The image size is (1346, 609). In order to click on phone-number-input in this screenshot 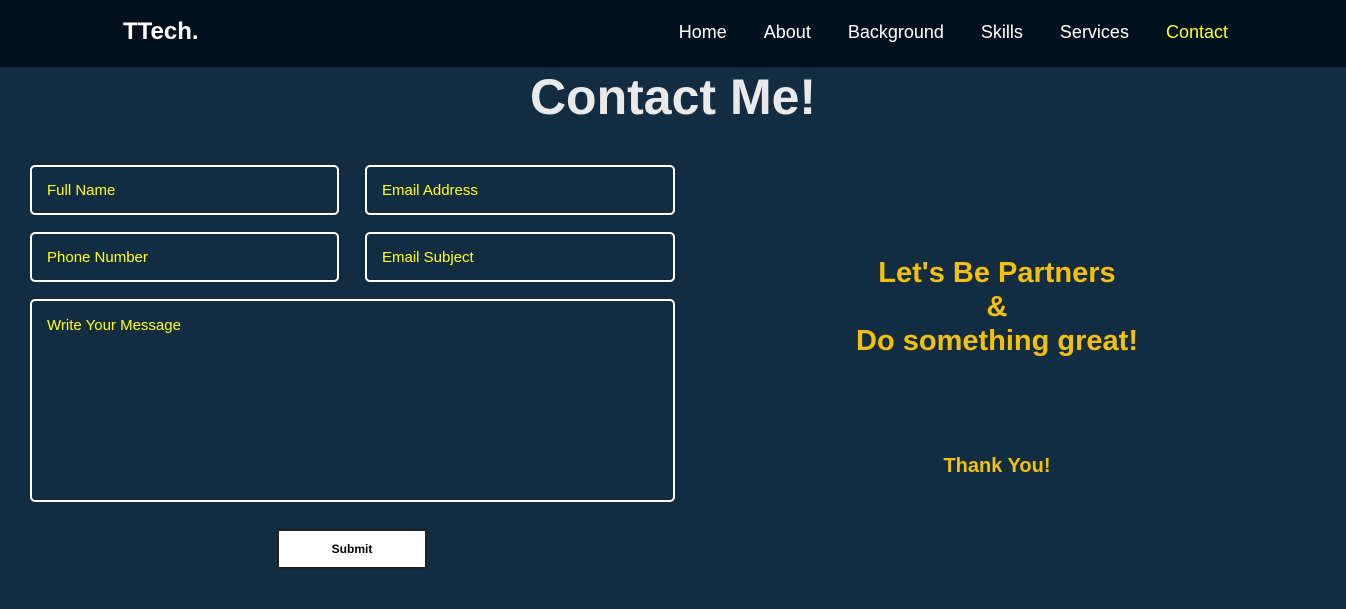, I will do `click(184, 257)`.